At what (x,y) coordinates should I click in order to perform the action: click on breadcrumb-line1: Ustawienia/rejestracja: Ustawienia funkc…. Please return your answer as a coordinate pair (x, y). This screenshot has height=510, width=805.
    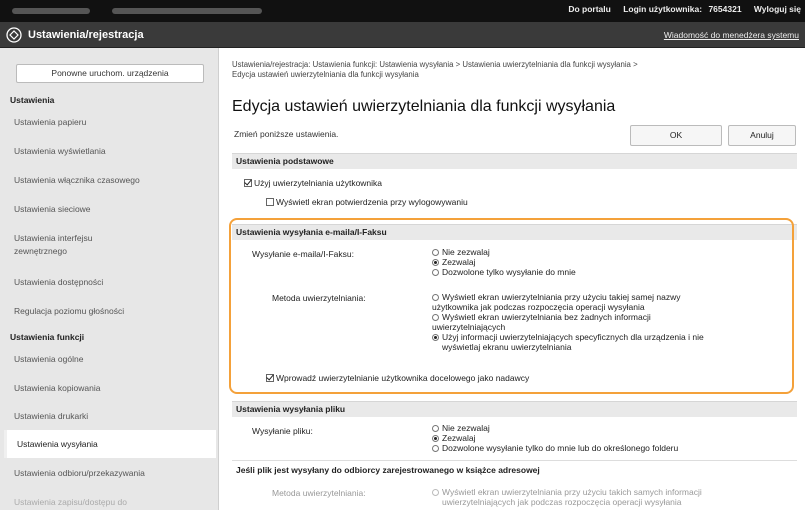
    Looking at the image, I should click on (512, 65).